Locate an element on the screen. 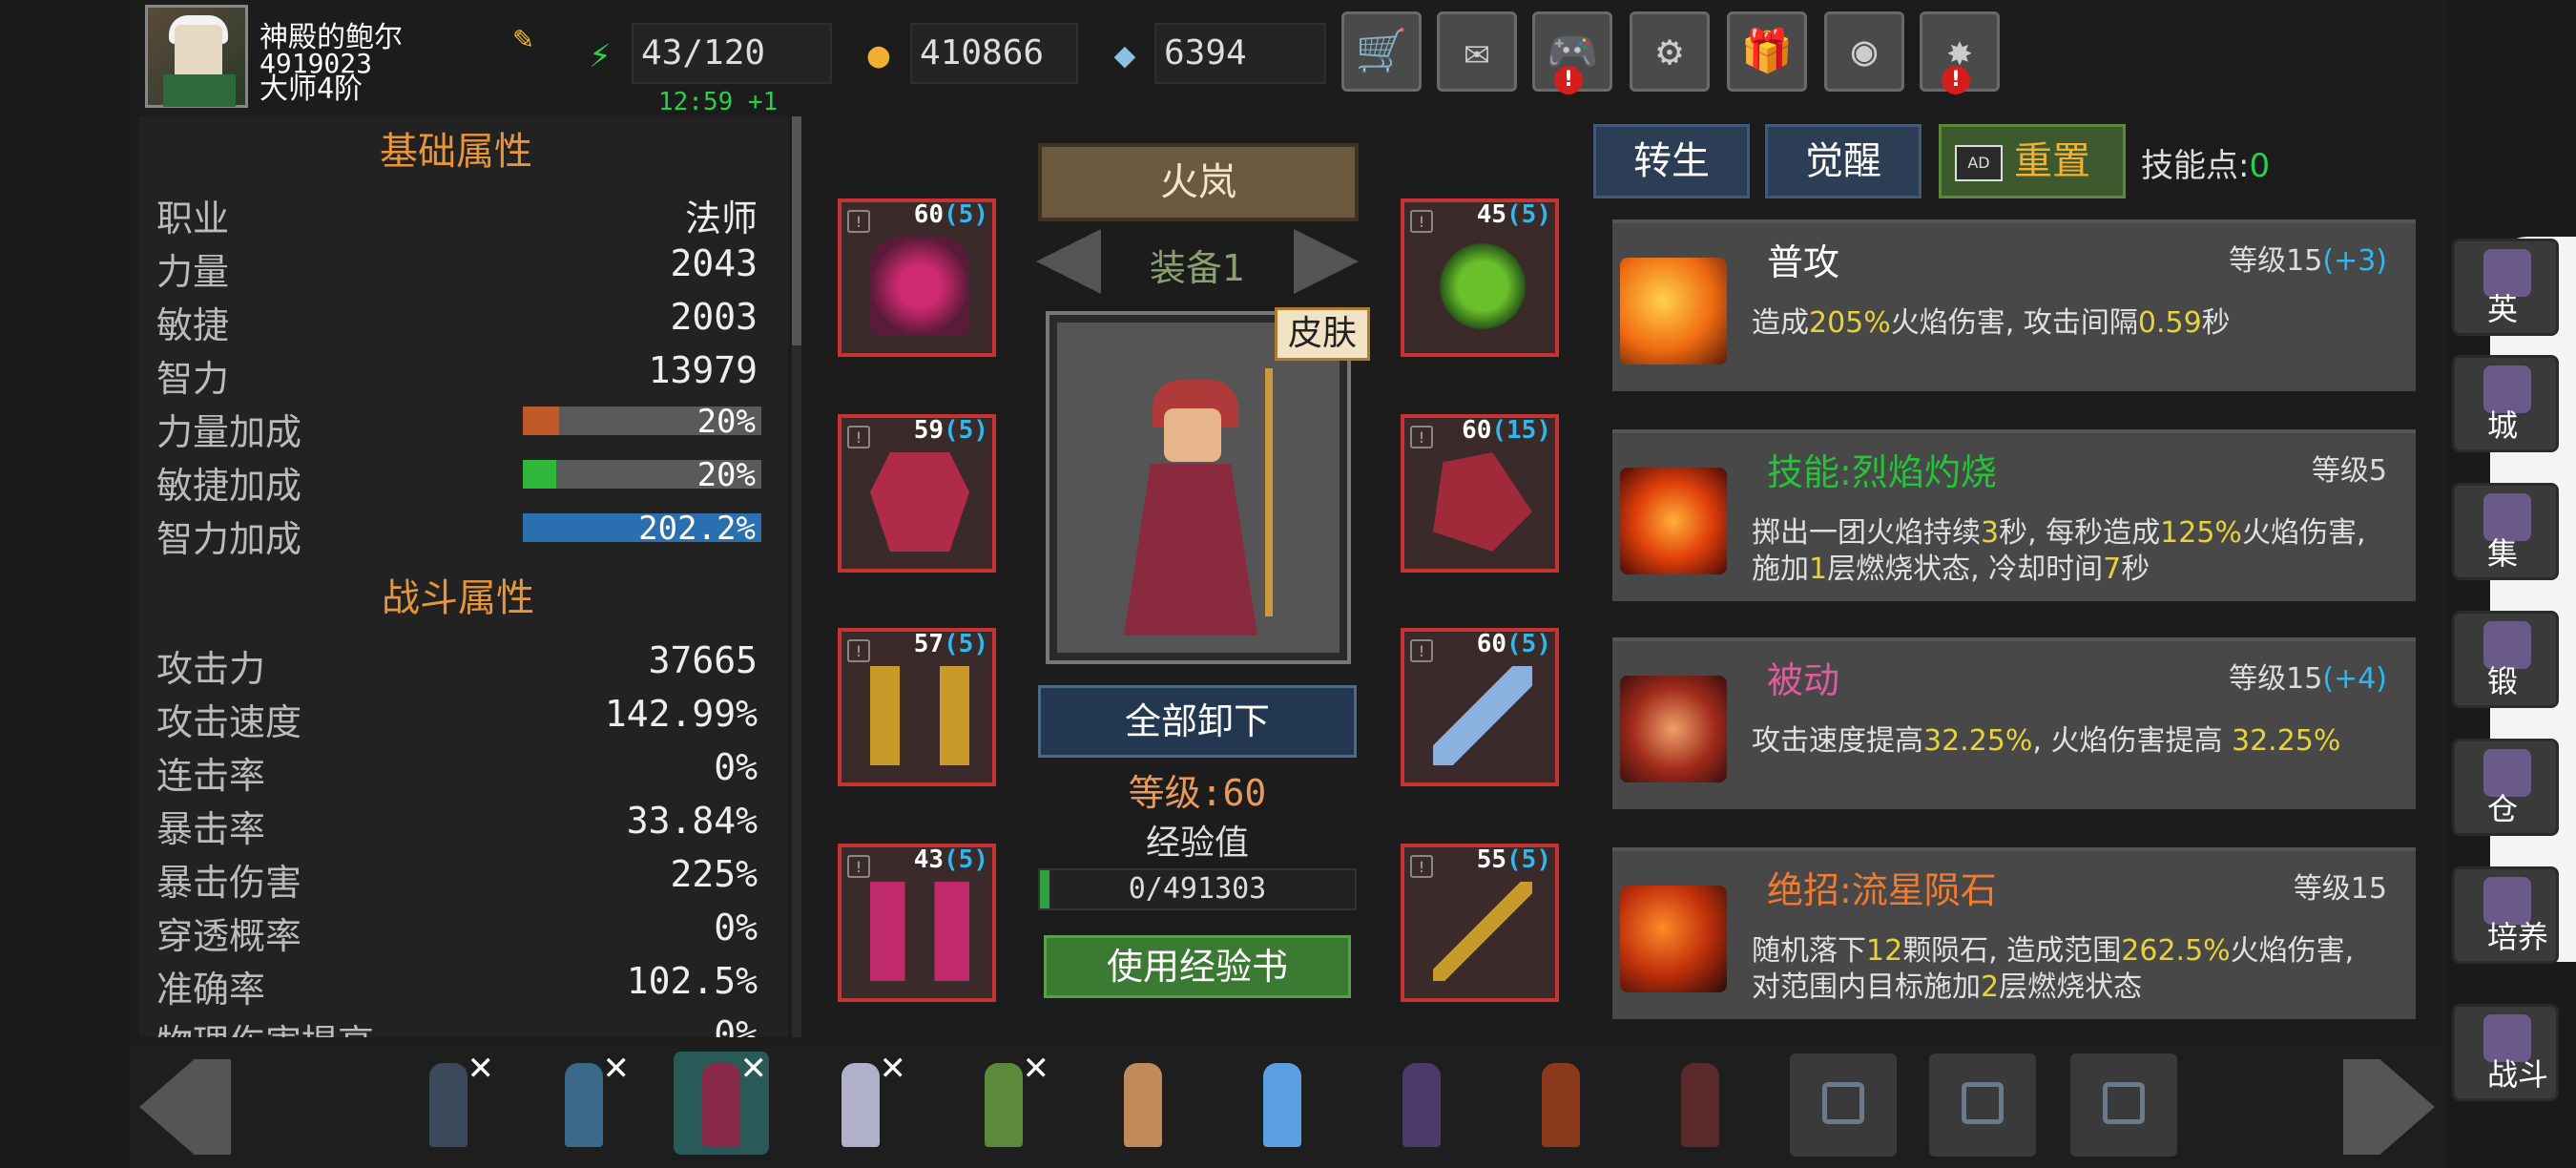 The image size is (2576, 1168). lock-icon: ! is located at coordinates (1421, 221).